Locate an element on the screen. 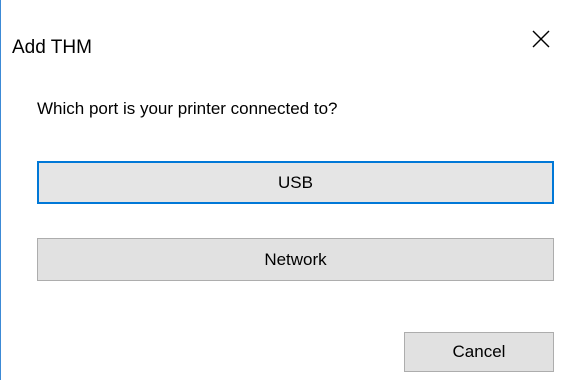 Image resolution: width=568 pixels, height=380 pixels. close-button is located at coordinates (540, 39).